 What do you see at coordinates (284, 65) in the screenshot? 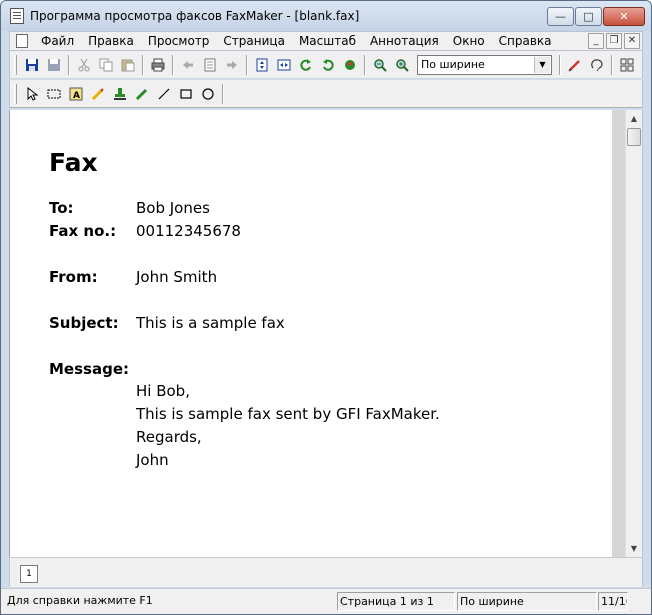
I see `fit-width-icon` at bounding box center [284, 65].